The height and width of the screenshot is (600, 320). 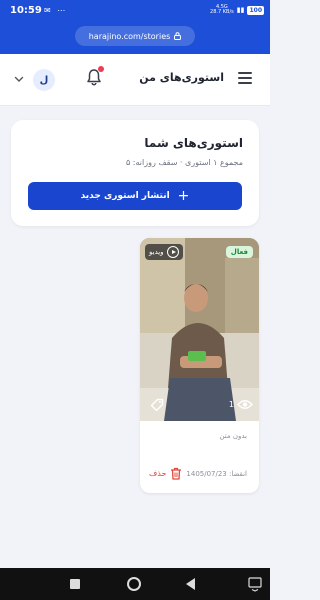 What do you see at coordinates (245, 78) in the screenshot?
I see `menu-icon` at bounding box center [245, 78].